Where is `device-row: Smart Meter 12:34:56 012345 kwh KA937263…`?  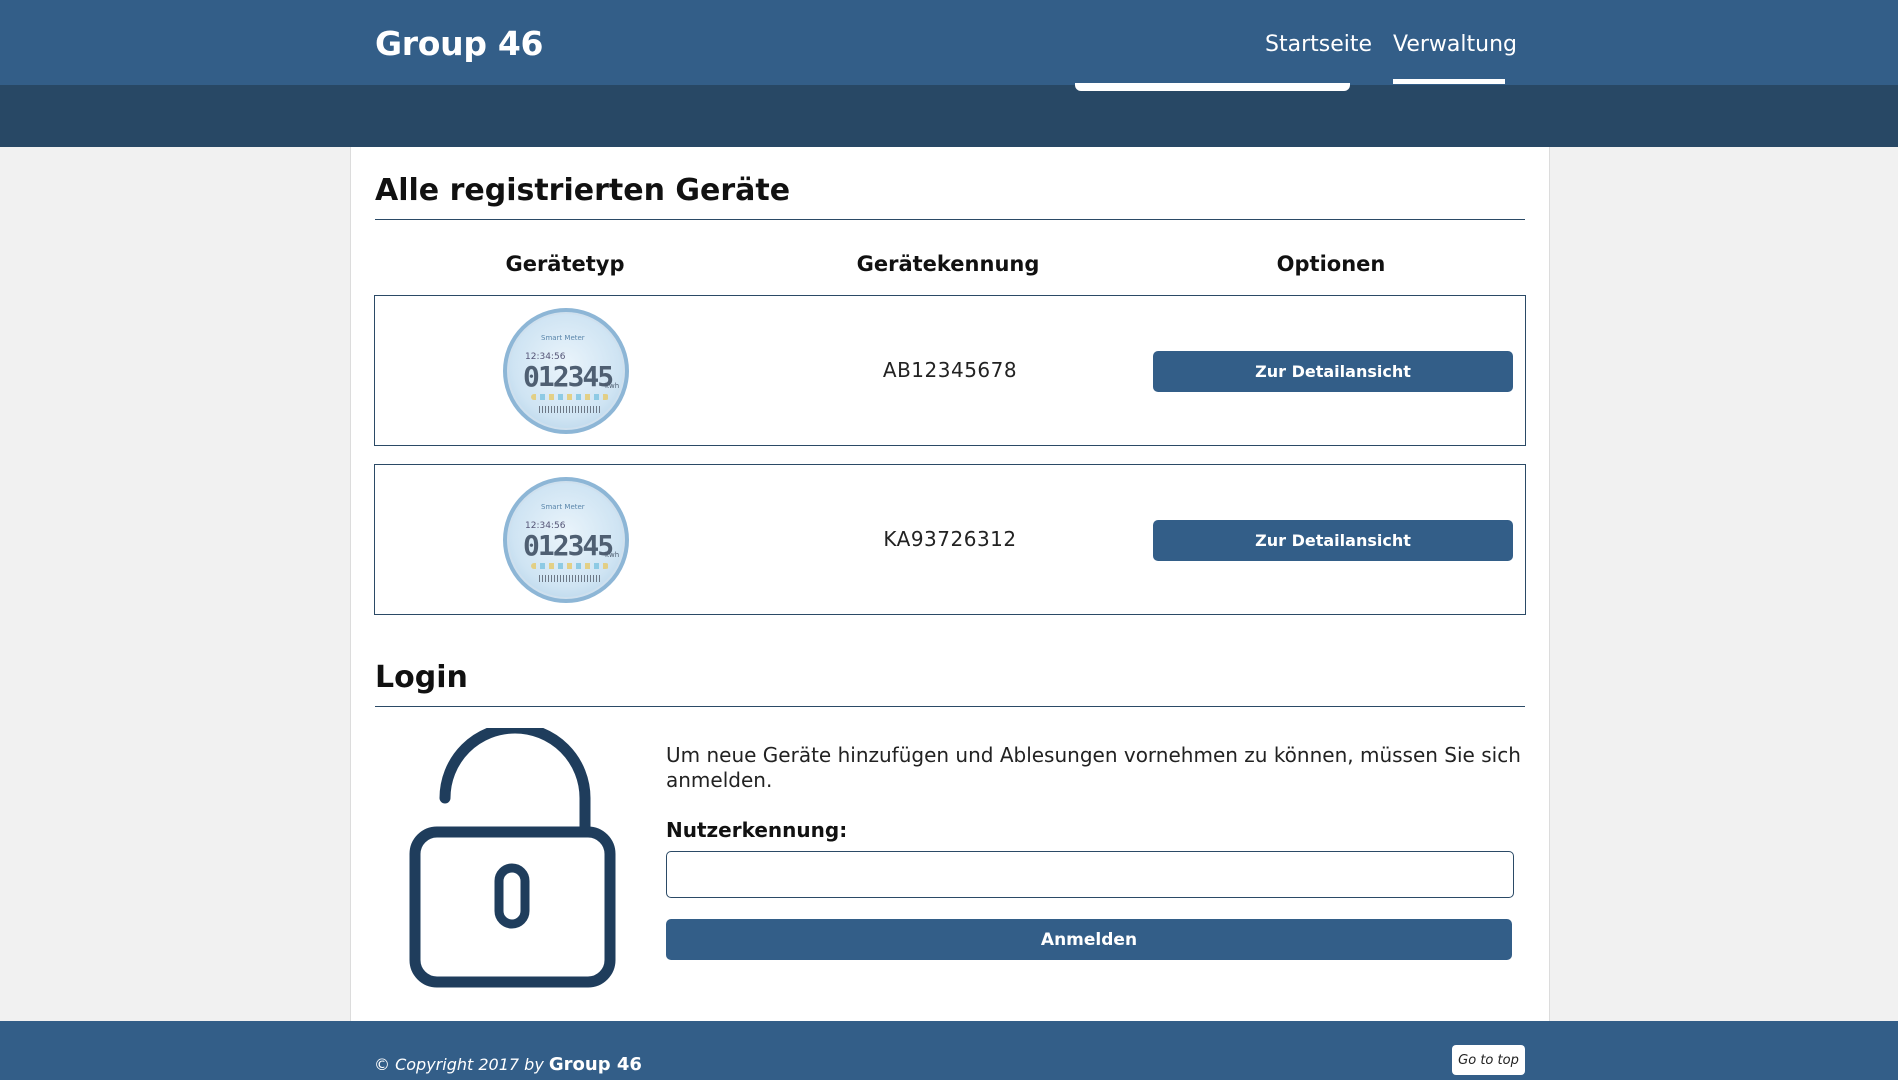
device-row: Smart Meter 12:34:56 012345 kwh KA937263… is located at coordinates (950, 539).